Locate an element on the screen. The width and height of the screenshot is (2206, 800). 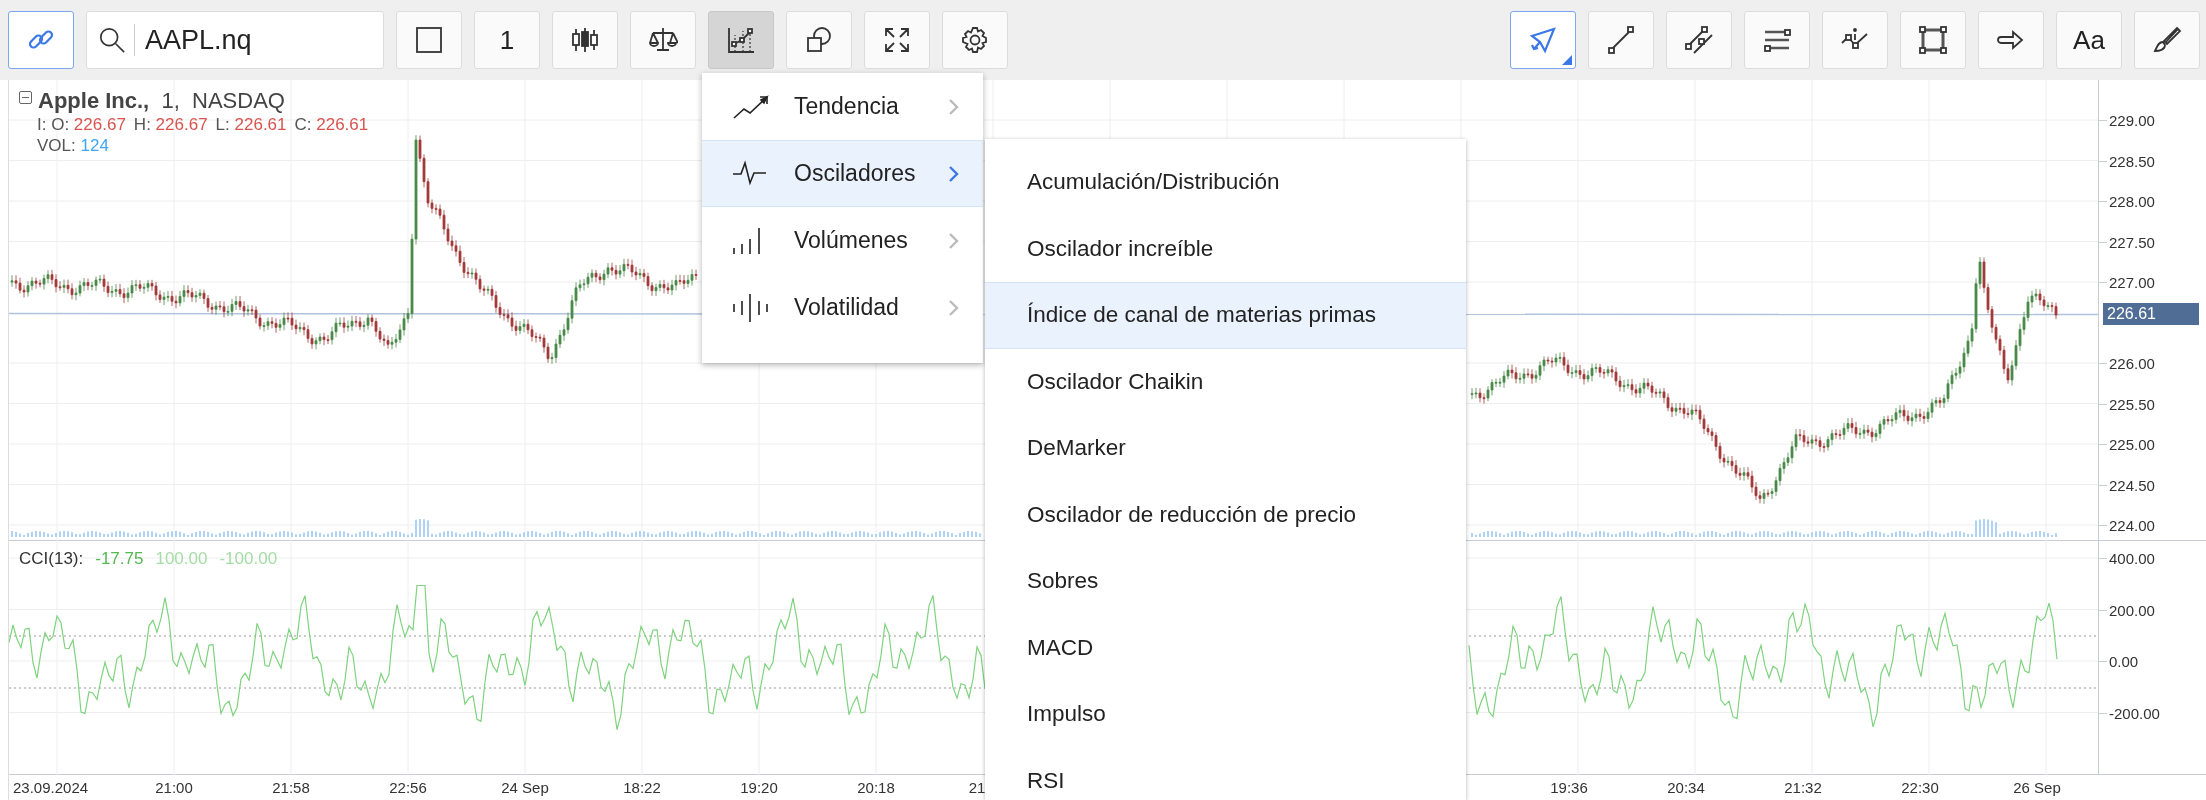
chart-indicator-icon is located at coordinates (741, 40).